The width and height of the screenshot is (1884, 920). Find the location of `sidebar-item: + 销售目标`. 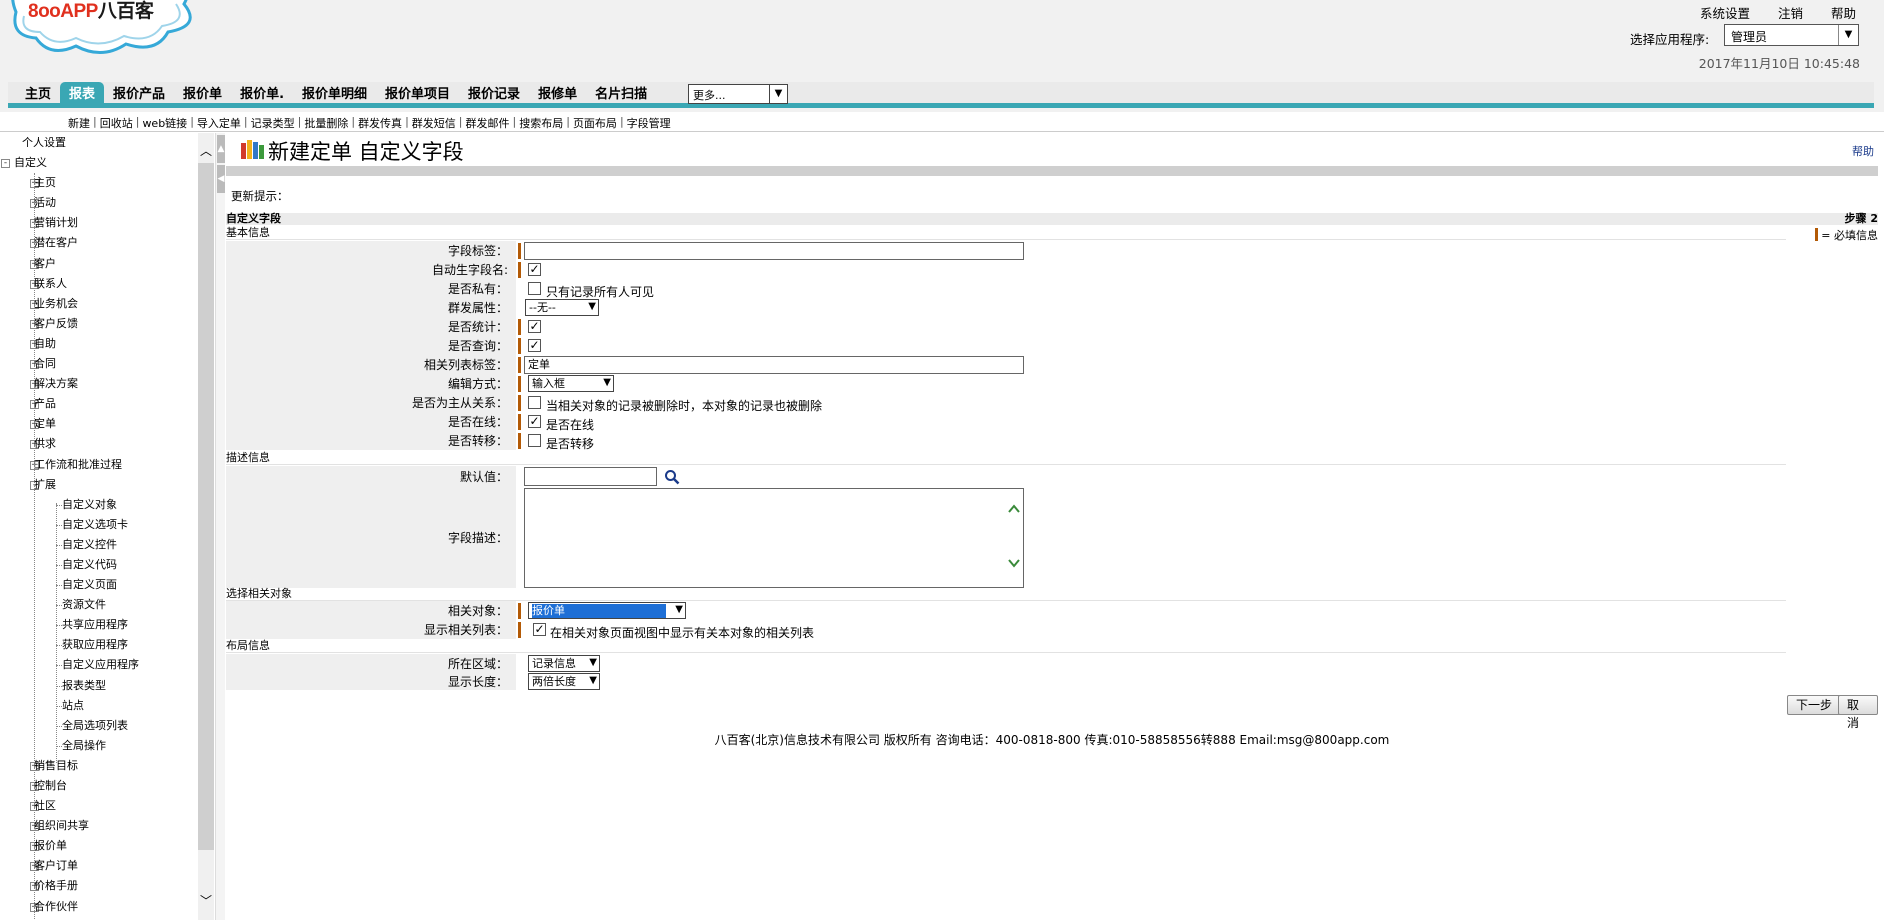

sidebar-item: + 销售目标 is located at coordinates (99, 766).